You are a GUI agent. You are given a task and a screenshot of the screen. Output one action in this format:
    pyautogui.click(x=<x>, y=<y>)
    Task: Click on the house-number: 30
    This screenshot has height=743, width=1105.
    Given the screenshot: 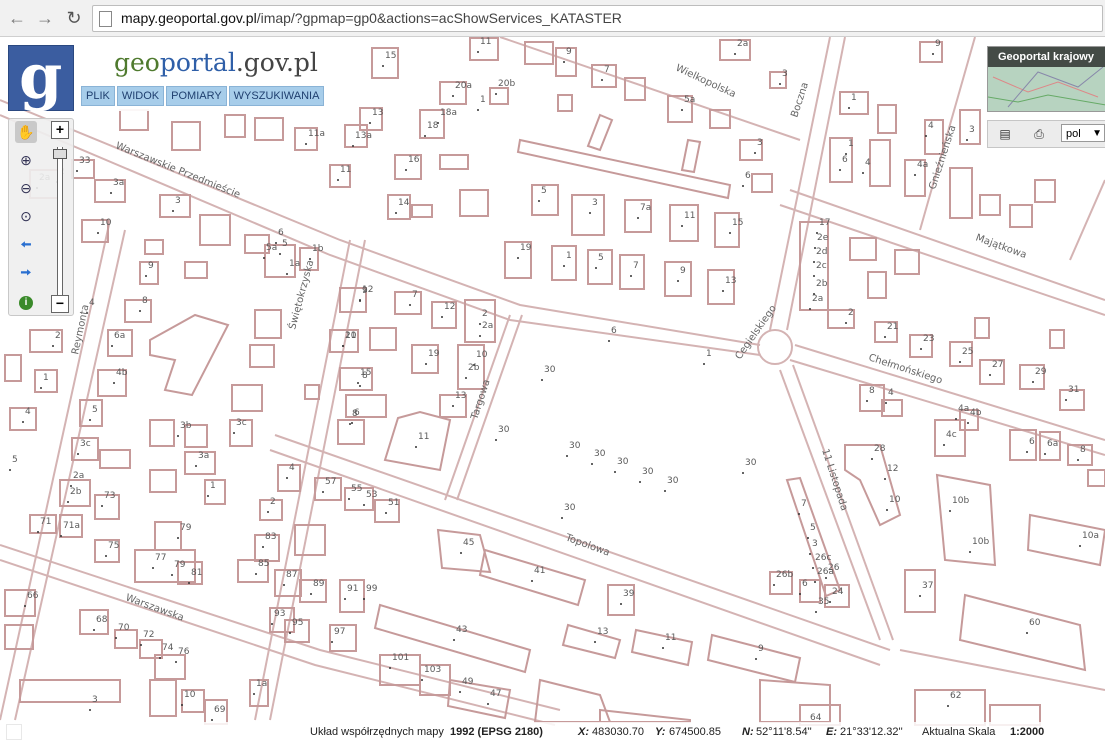 What is the action you would take?
    pyautogui.click(x=570, y=508)
    